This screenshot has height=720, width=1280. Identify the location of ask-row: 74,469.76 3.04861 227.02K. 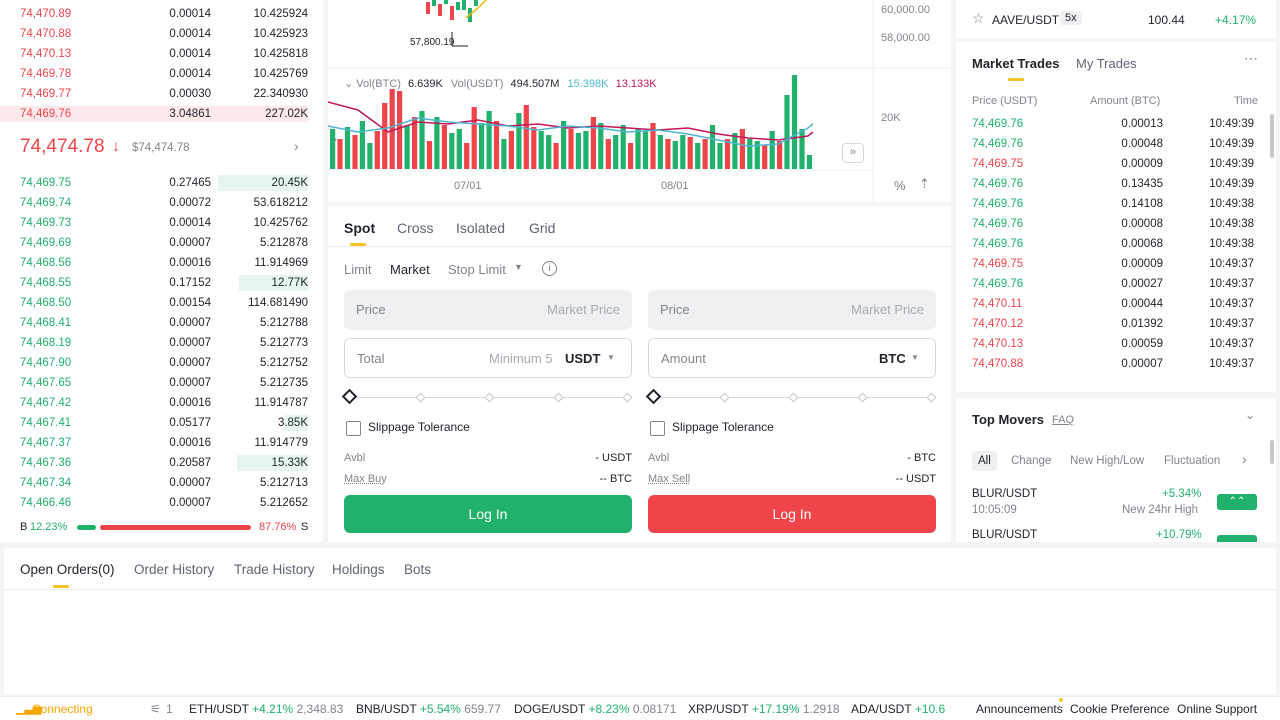
(161, 114).